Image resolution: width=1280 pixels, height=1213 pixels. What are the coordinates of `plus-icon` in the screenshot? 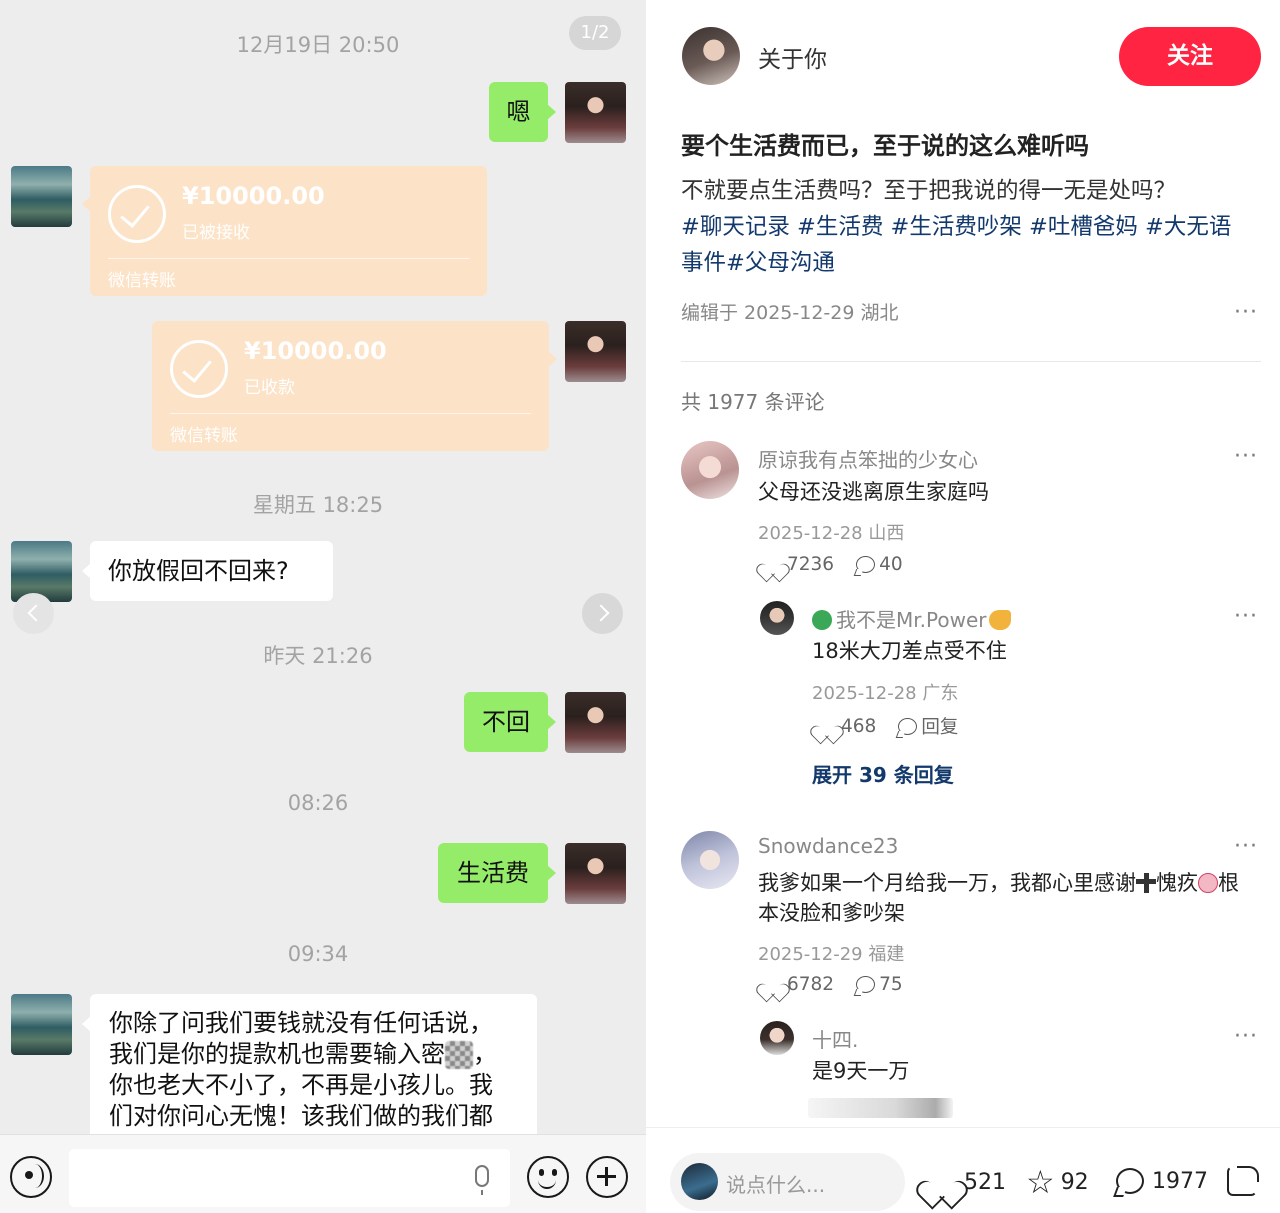 It's located at (607, 1177).